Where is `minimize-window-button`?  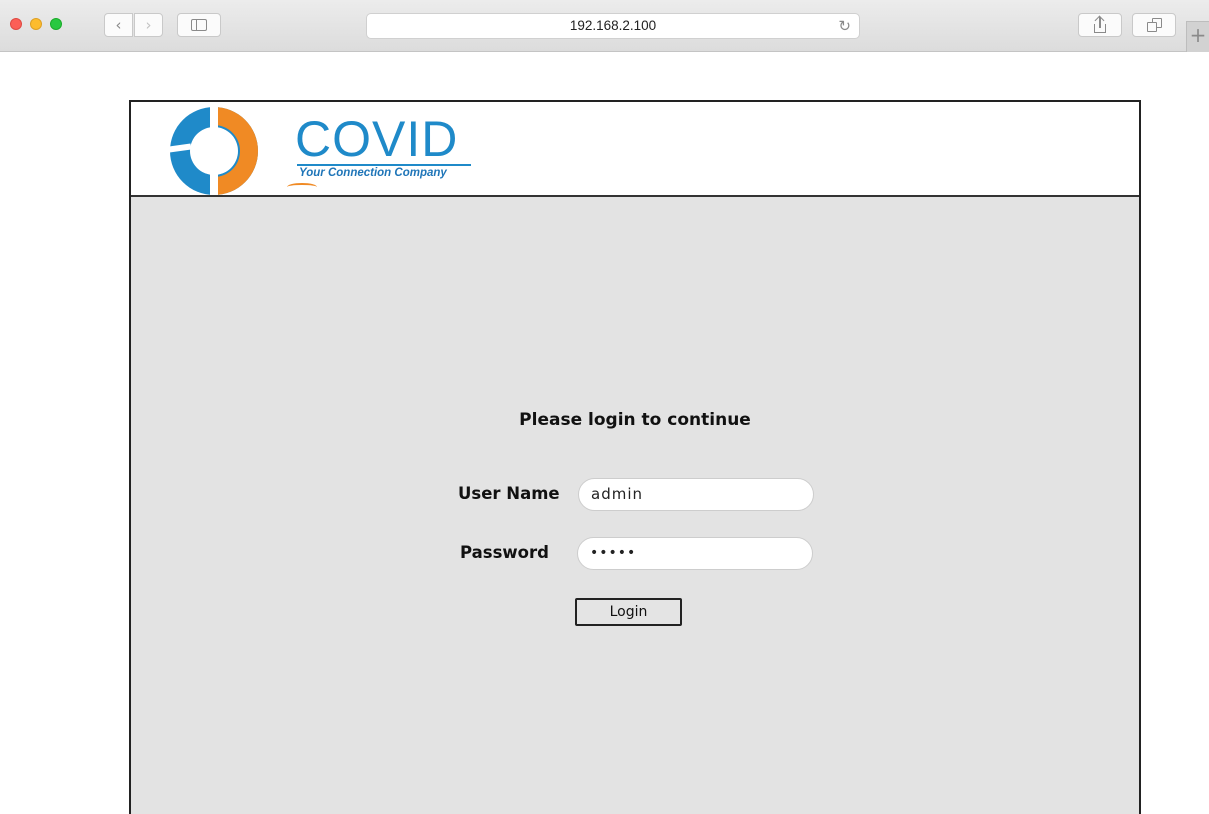 minimize-window-button is located at coordinates (36, 24).